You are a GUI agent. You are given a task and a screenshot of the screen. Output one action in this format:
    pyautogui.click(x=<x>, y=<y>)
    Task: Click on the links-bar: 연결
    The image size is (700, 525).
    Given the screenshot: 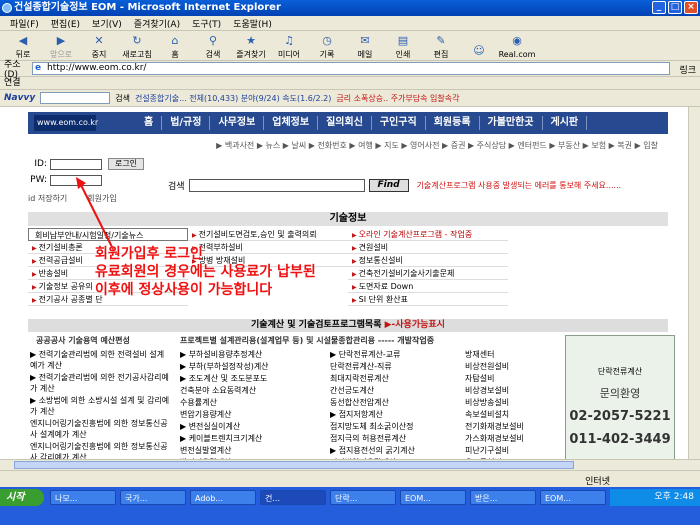 What is the action you would take?
    pyautogui.click(x=350, y=83)
    